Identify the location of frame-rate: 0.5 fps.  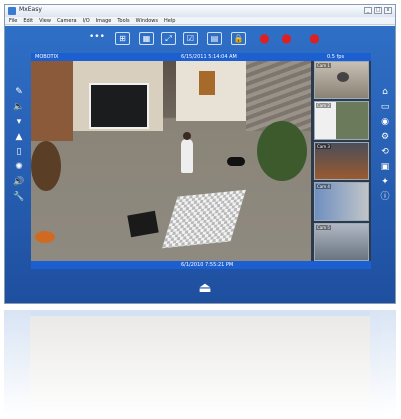
(336, 57).